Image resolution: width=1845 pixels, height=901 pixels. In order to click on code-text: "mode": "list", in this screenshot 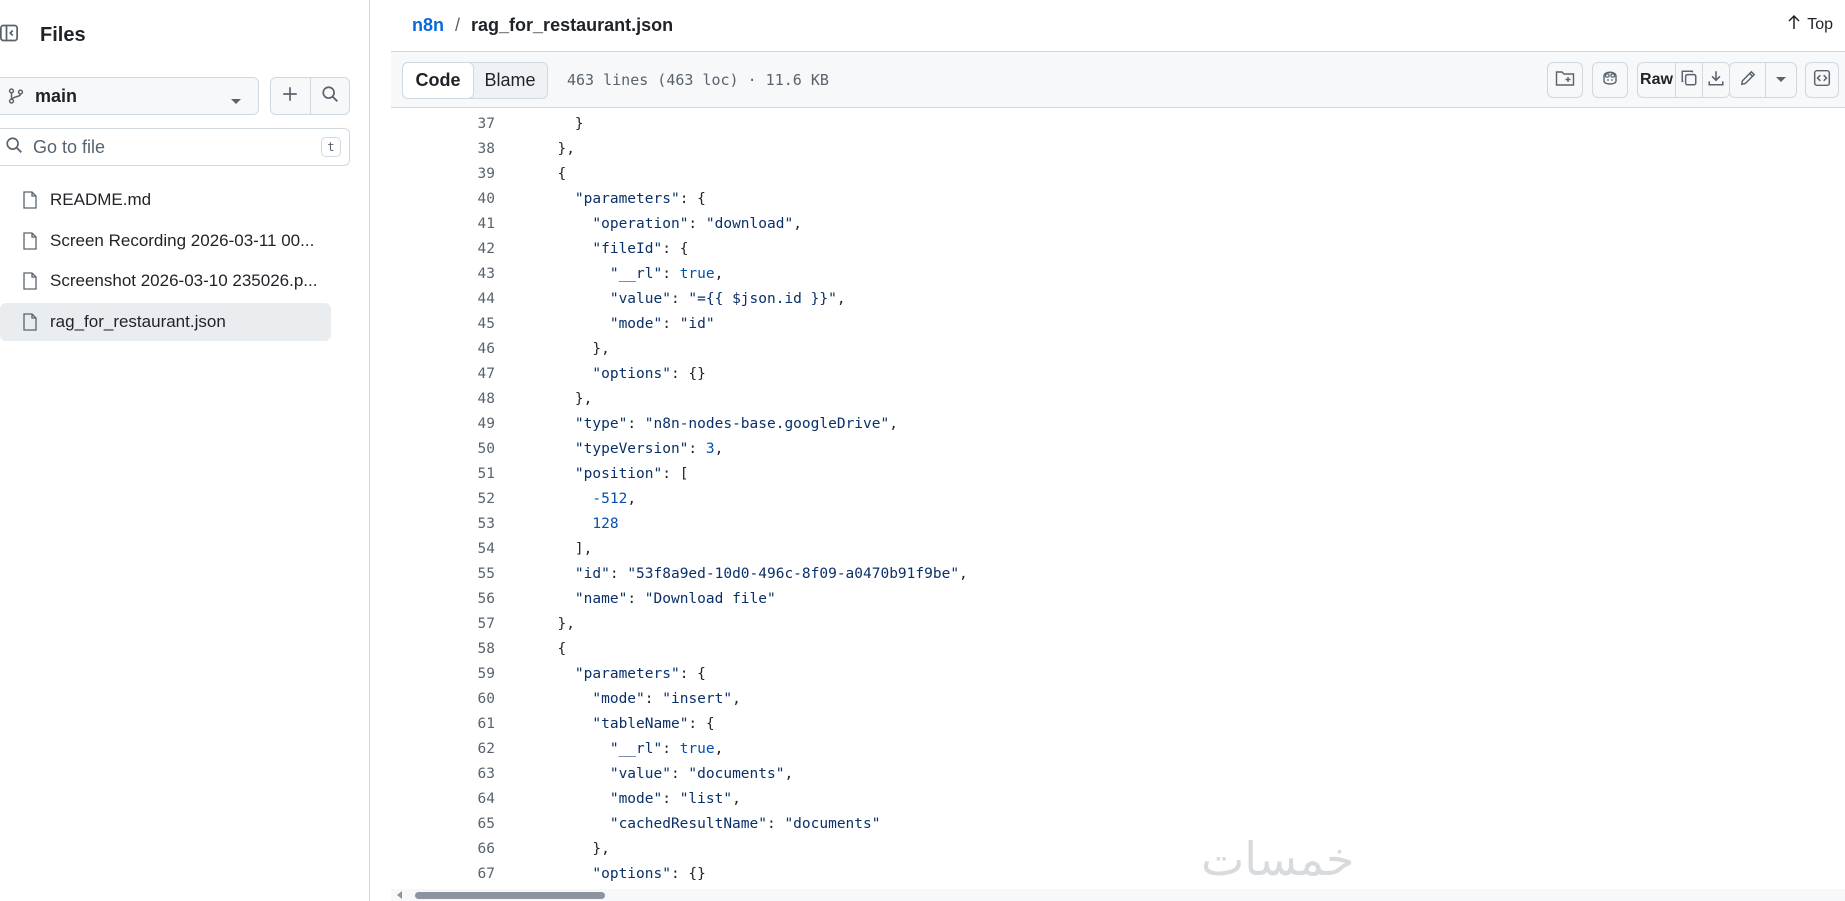, I will do `click(675, 799)`.